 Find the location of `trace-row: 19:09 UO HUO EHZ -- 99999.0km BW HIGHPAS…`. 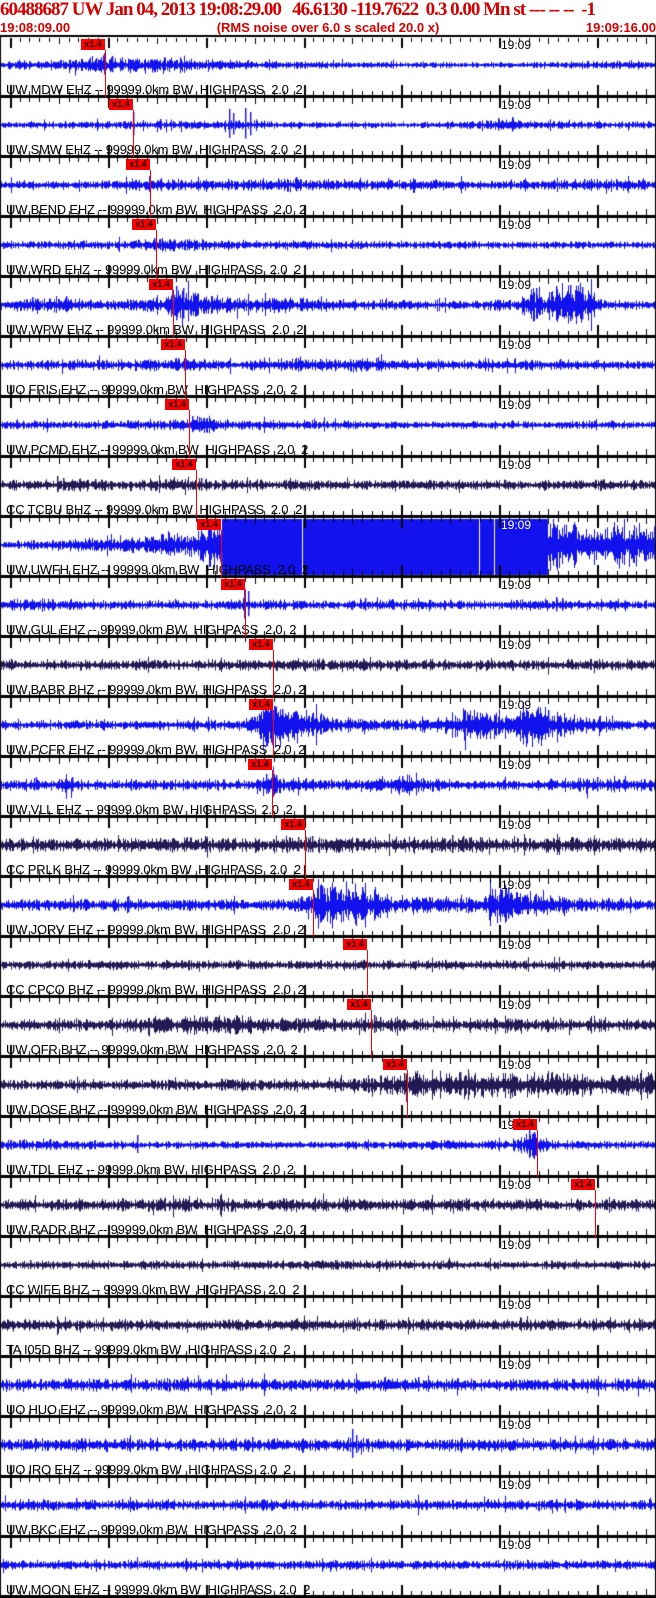

trace-row: 19:09 UO HUO EHZ -- 99999.0km BW HIGHPAS… is located at coordinates (328, 1387).